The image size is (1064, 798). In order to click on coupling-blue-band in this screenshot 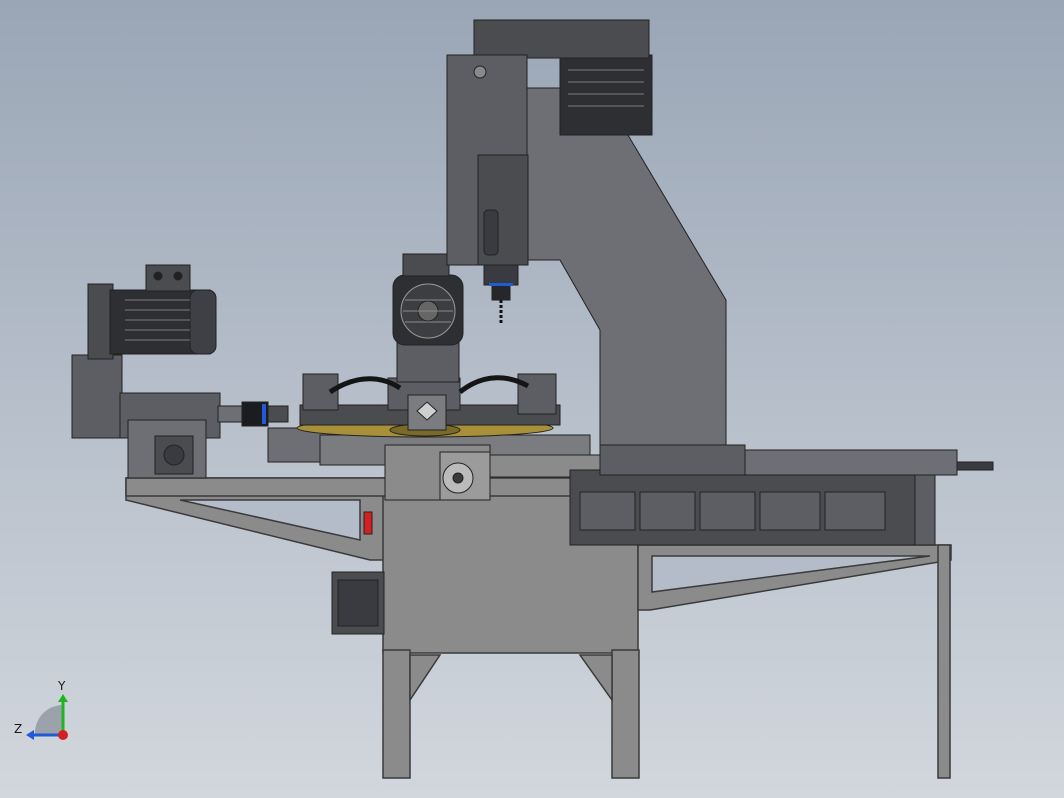, I will do `click(264, 414)`.